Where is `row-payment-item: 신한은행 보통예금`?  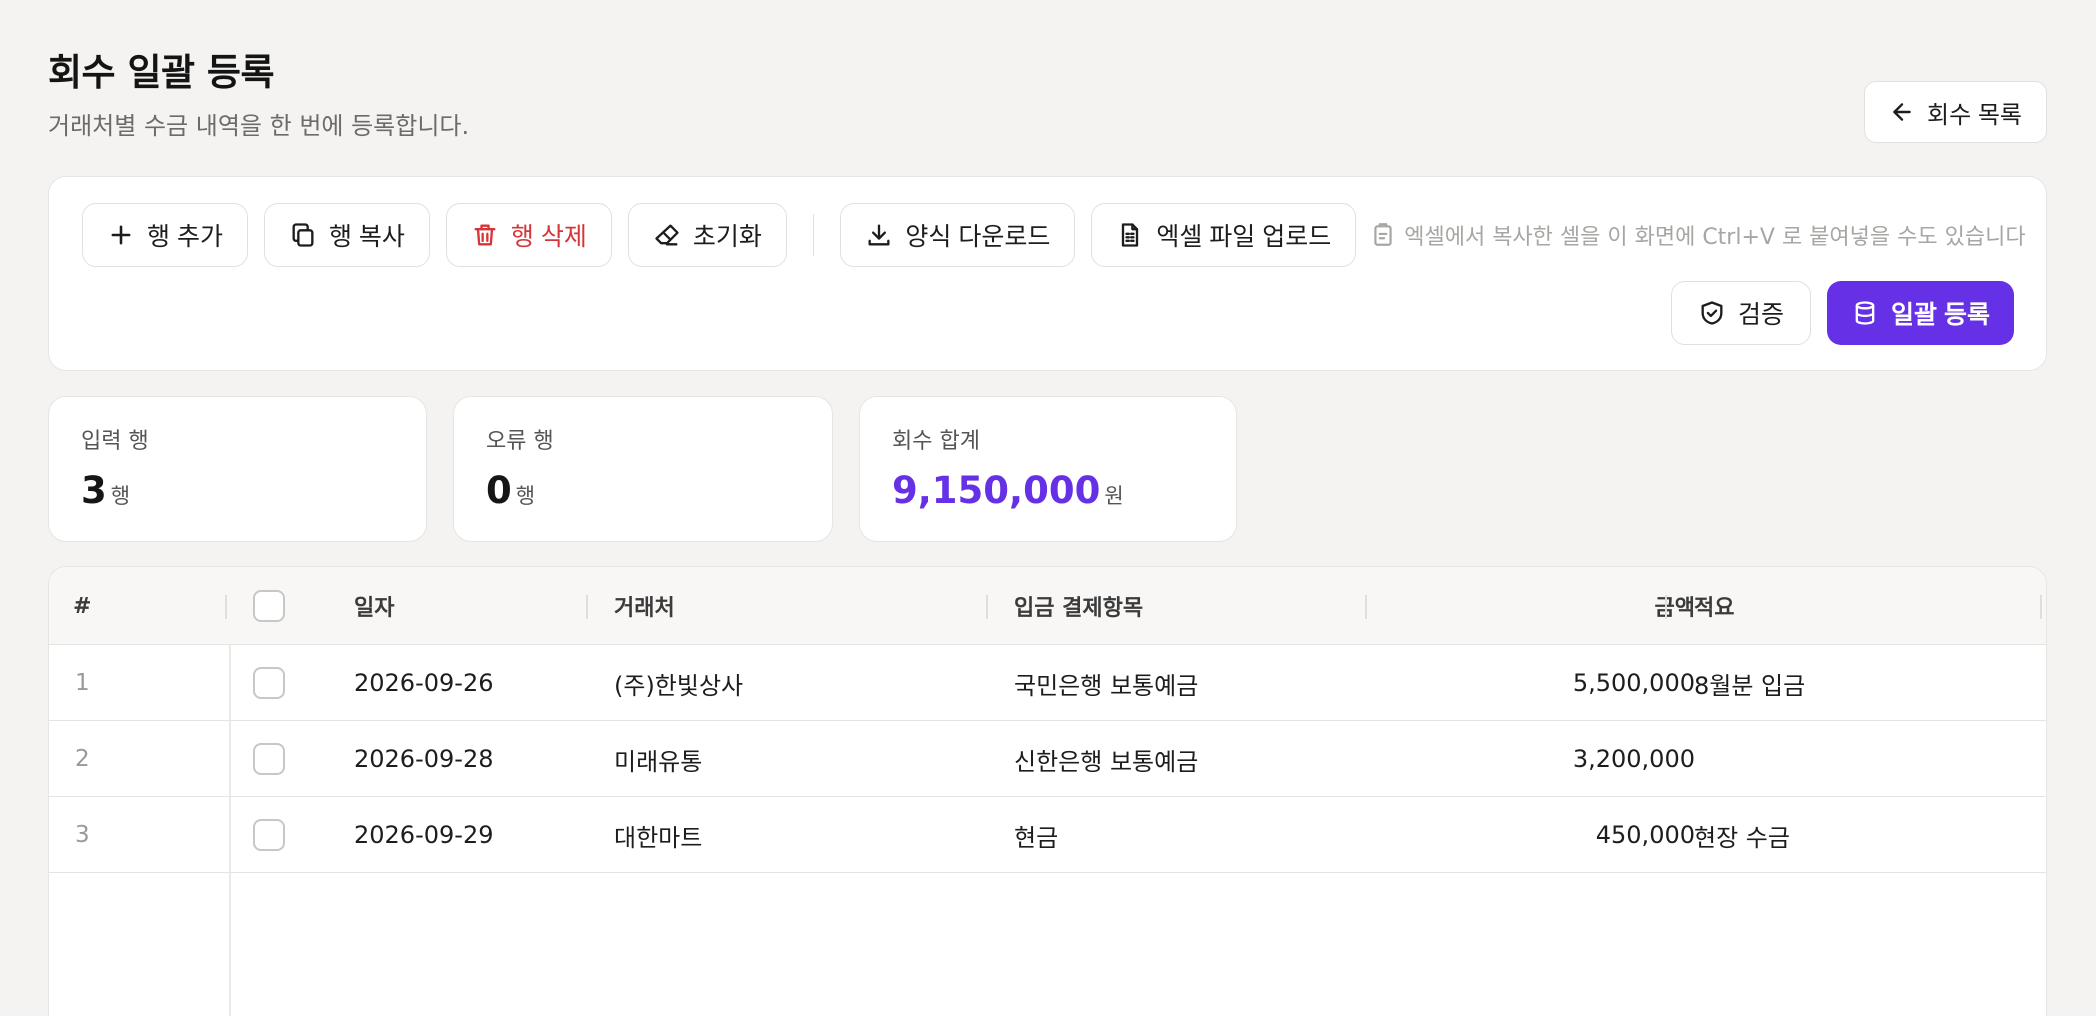 row-payment-item: 신한은행 보통예금 is located at coordinates (1106, 759).